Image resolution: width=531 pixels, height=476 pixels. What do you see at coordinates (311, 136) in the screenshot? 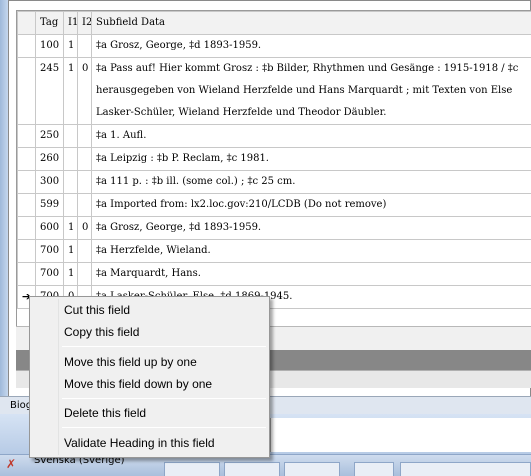
I see `subfield-data-cell: ‡a 1. Aufl.` at bounding box center [311, 136].